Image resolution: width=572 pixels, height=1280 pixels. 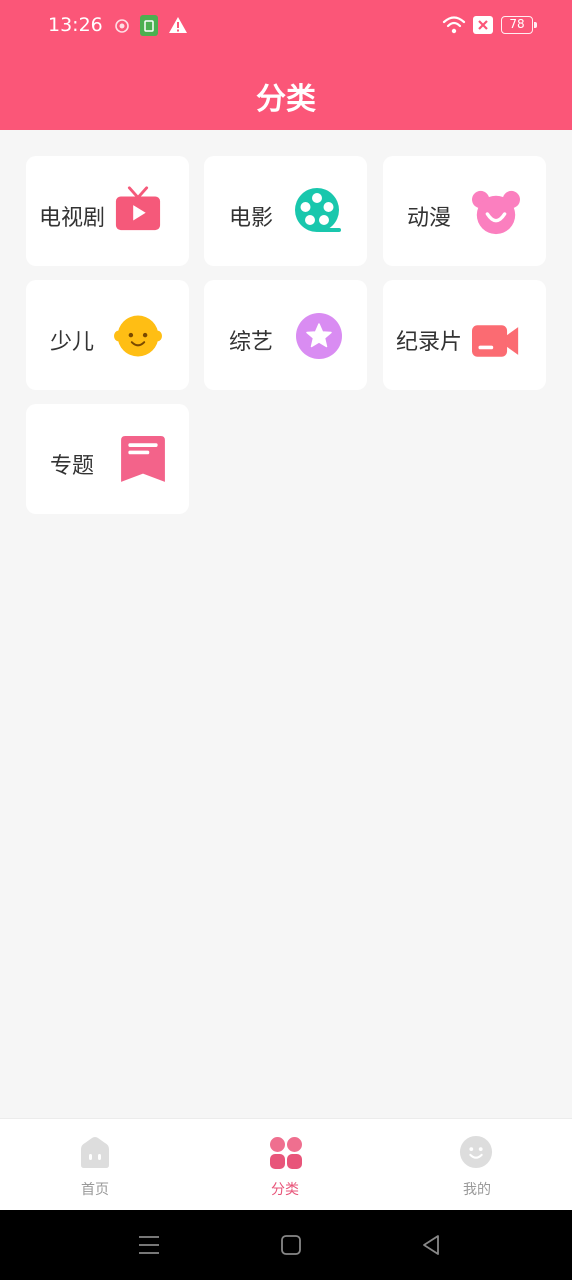 I want to click on category-label: 综艺, so click(x=251, y=342).